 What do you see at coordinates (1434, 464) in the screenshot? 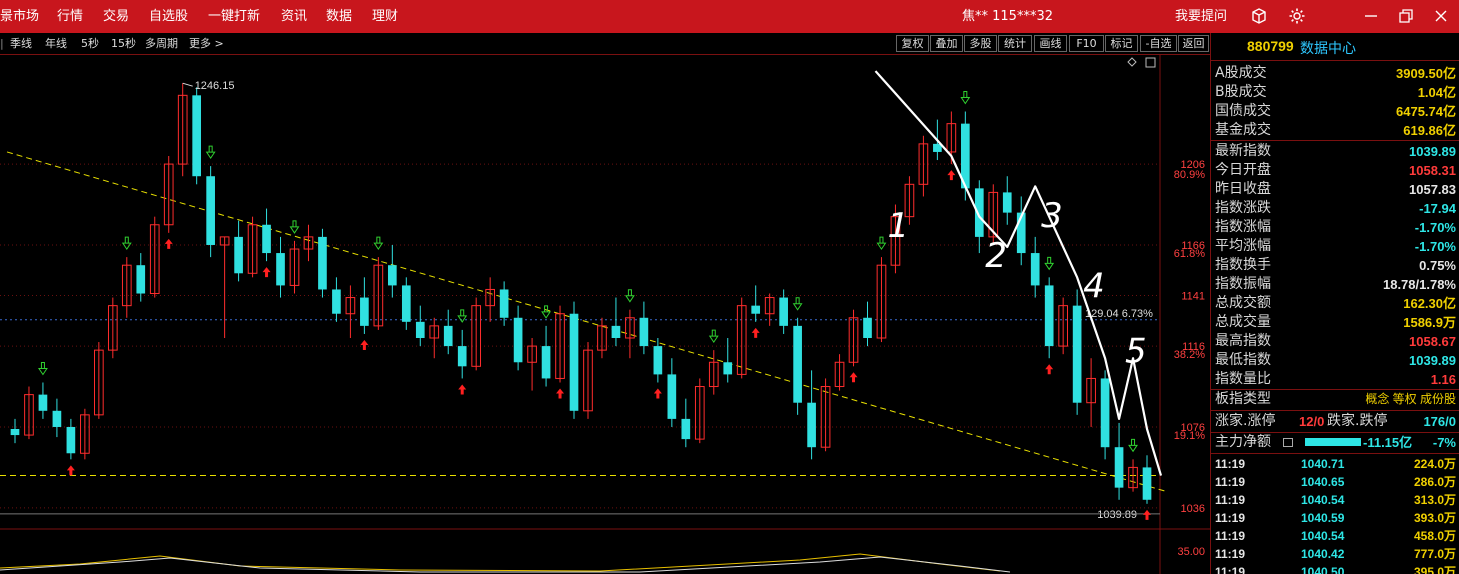
I see `tick-volume: 224.0万` at bounding box center [1434, 464].